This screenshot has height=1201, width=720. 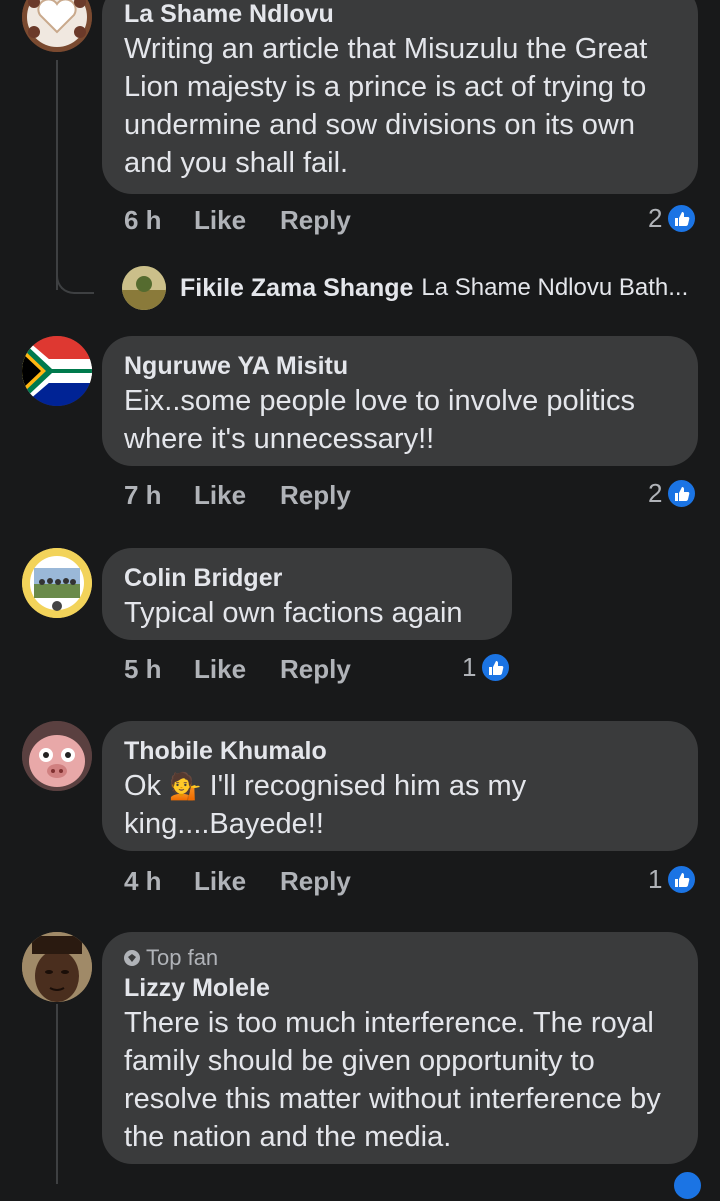 What do you see at coordinates (293, 613) in the screenshot?
I see `comment-text: Typical own factions again` at bounding box center [293, 613].